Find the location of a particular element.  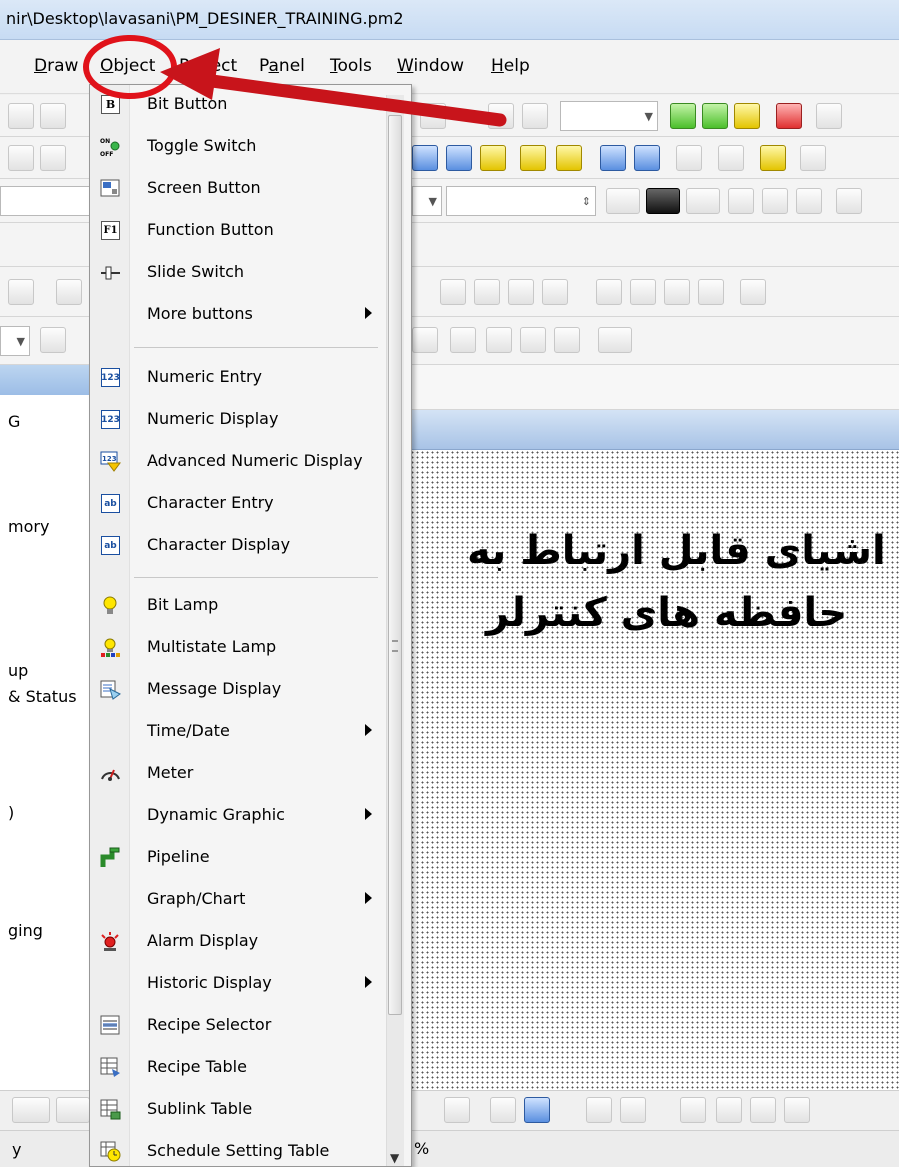

menu-item-more-buttons: More buttons is located at coordinates (240, 315).